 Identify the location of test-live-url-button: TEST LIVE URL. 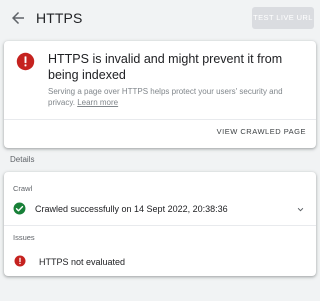
(283, 18).